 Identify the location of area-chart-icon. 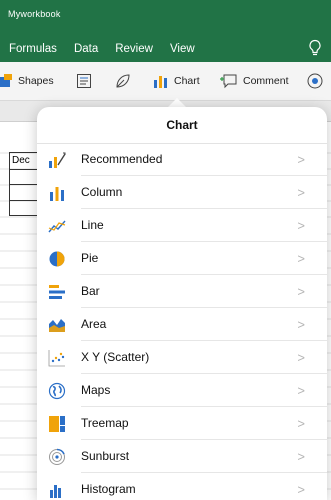
(57, 325).